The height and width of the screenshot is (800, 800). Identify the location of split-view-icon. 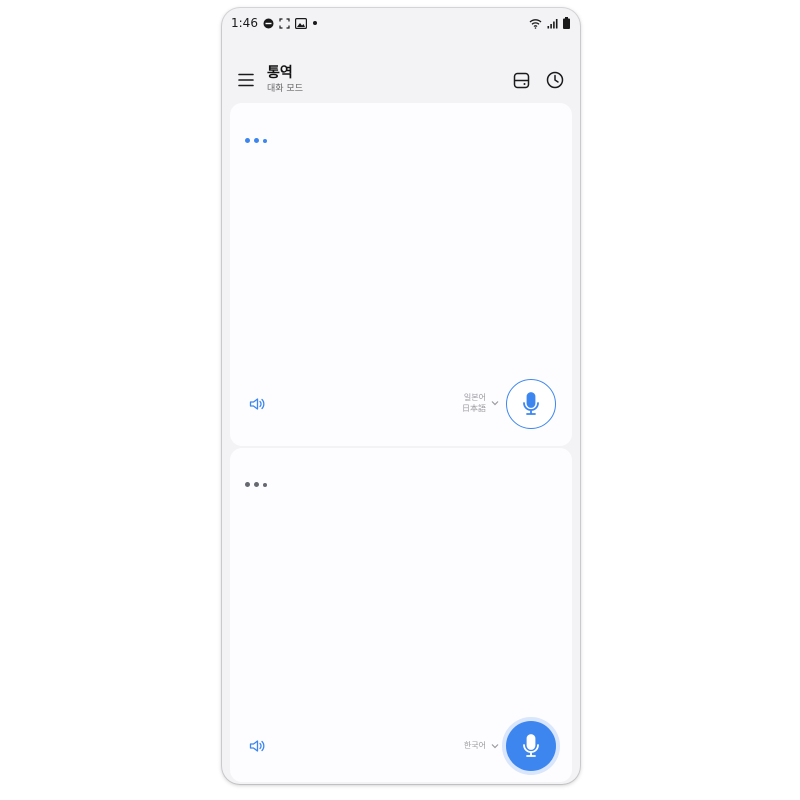
(521, 80).